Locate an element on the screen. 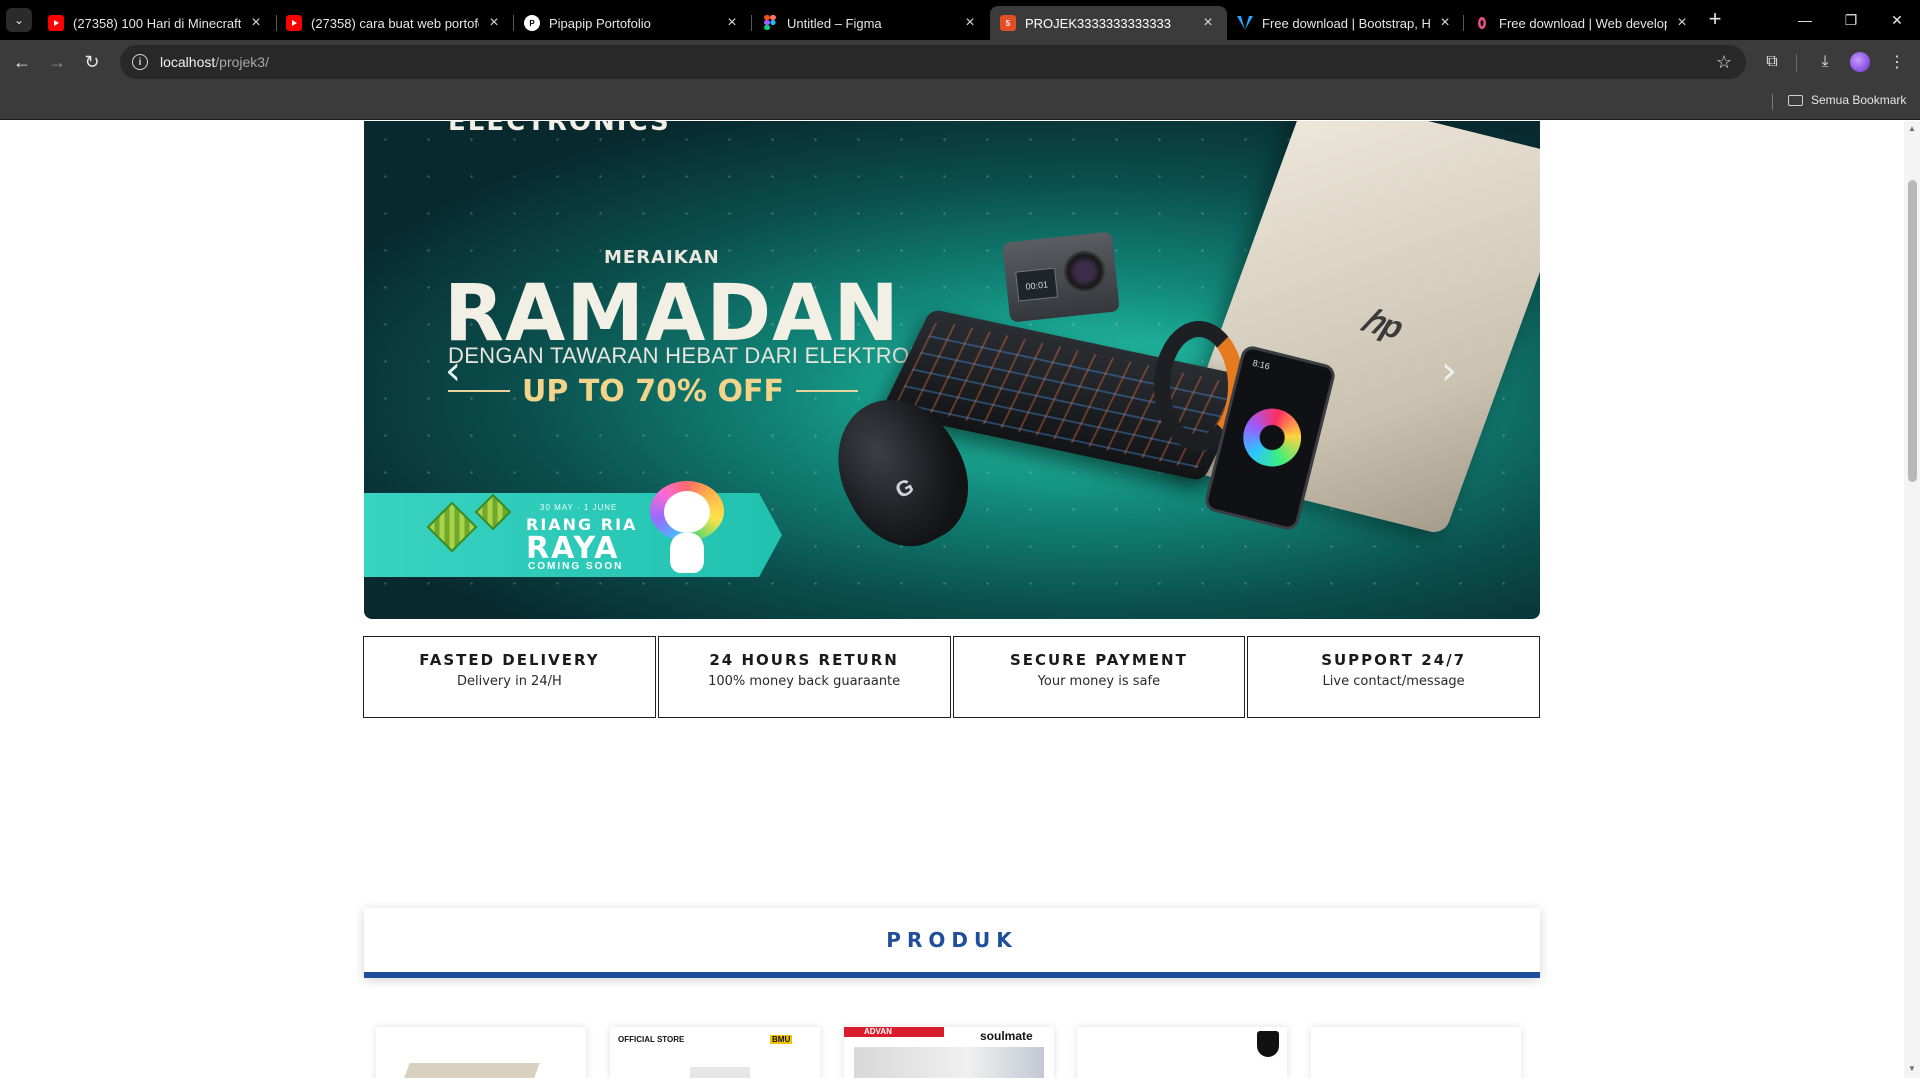 This screenshot has width=1920, height=1080. reload-icon: ↻ is located at coordinates (92, 61).